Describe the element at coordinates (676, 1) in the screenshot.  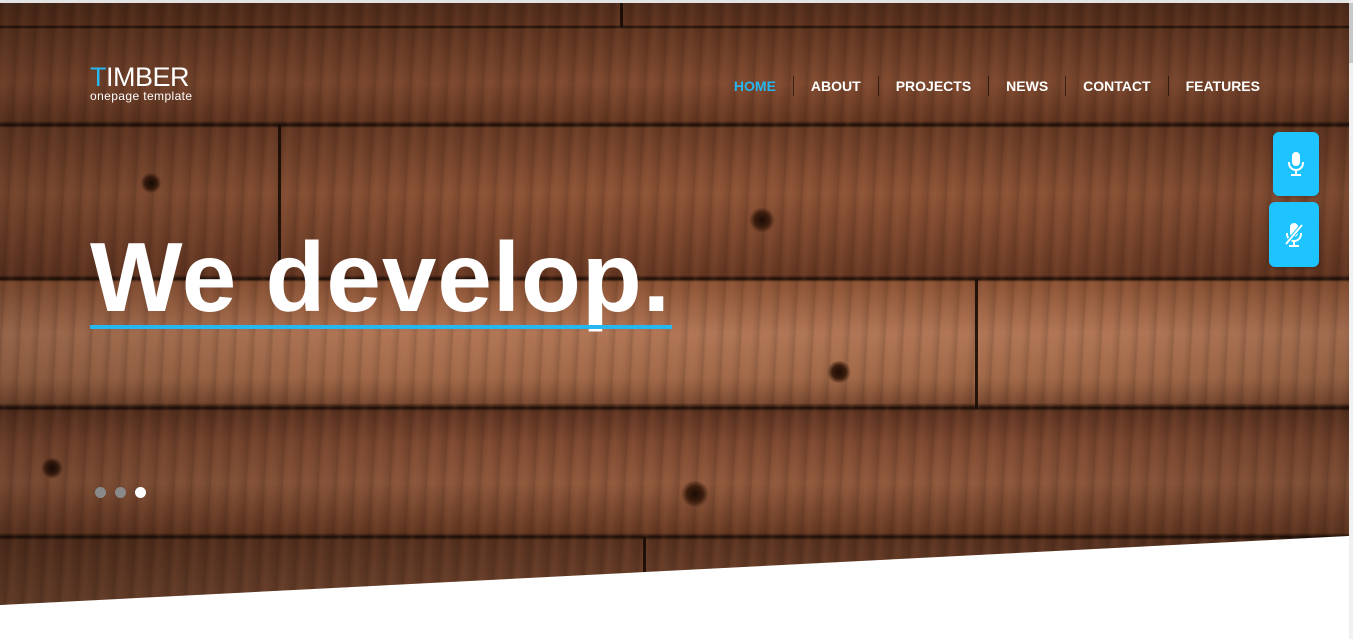
I see `top-border` at that location.